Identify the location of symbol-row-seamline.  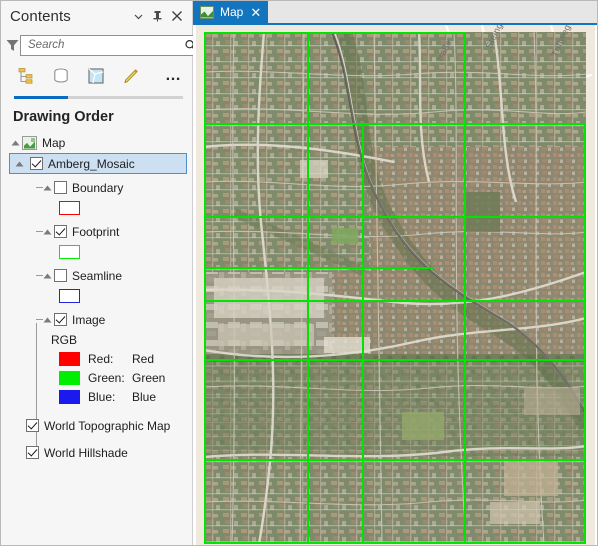
(96, 296).